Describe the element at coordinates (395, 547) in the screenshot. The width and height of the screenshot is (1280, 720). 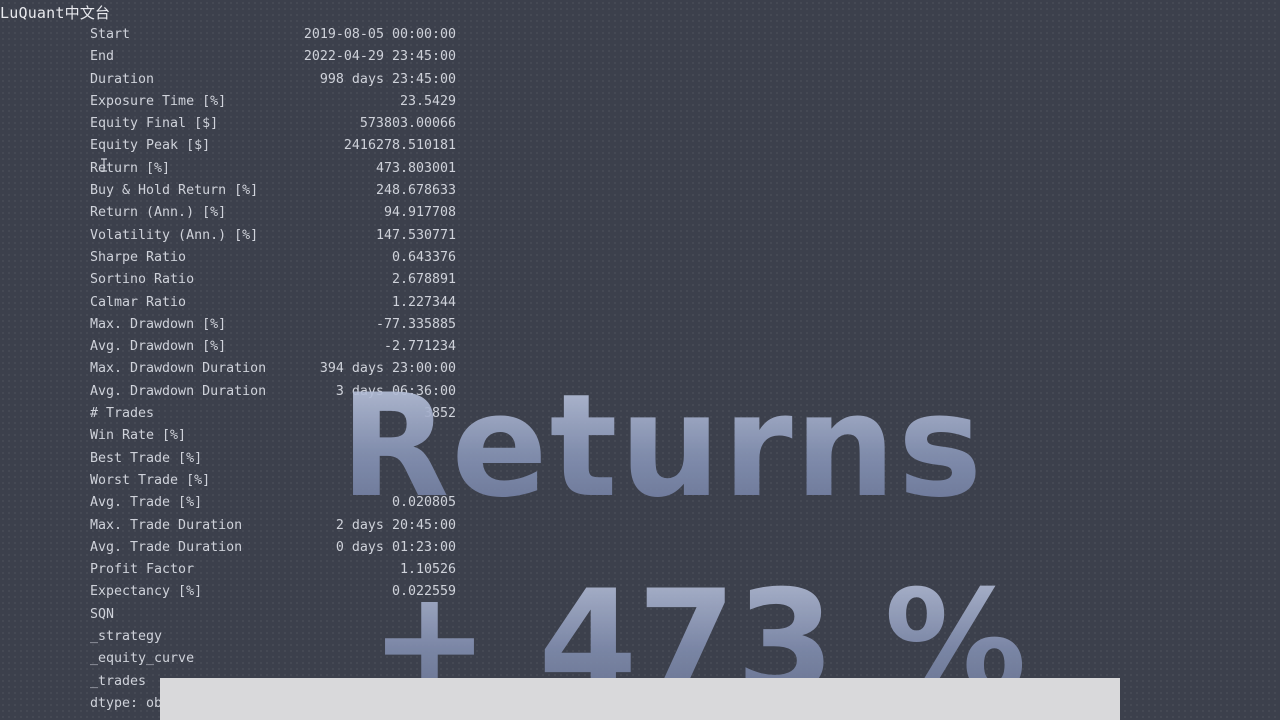
I see `stat-value: 0 days 01:23:00` at that location.